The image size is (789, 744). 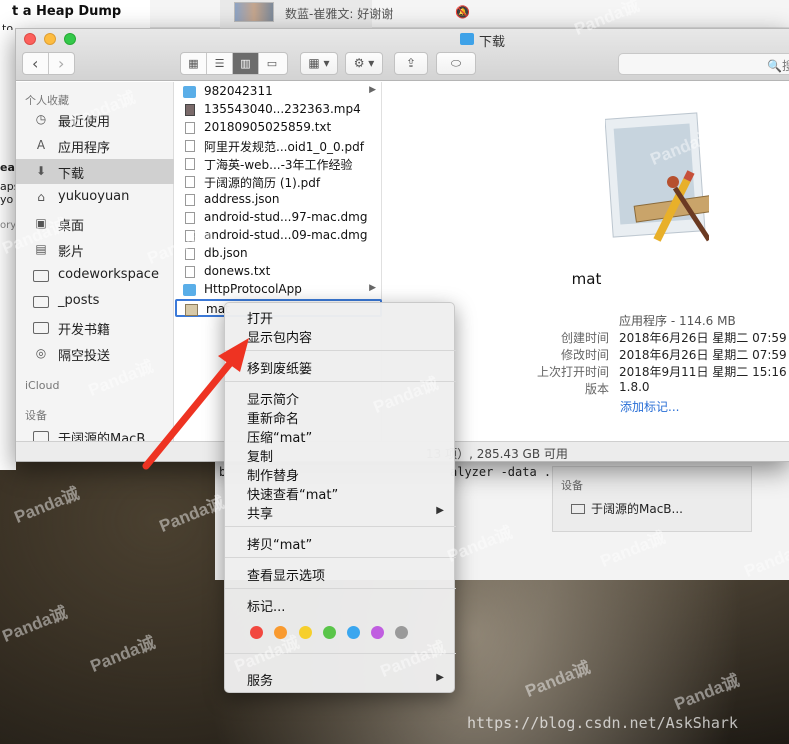 What do you see at coordinates (95, 171) in the screenshot?
I see `sidebar-item-downloads: ⬇ 下载` at bounding box center [95, 171].